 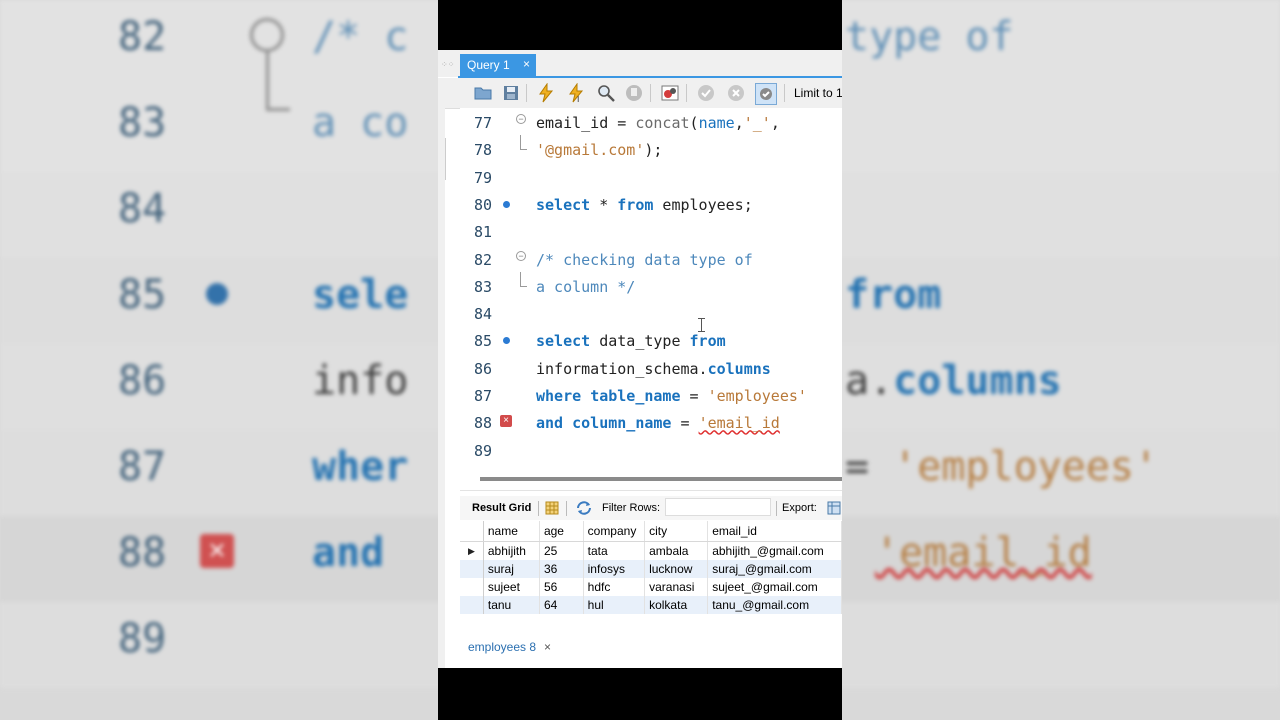 I want to click on table-cell: sujeet, so click(x=511, y=587).